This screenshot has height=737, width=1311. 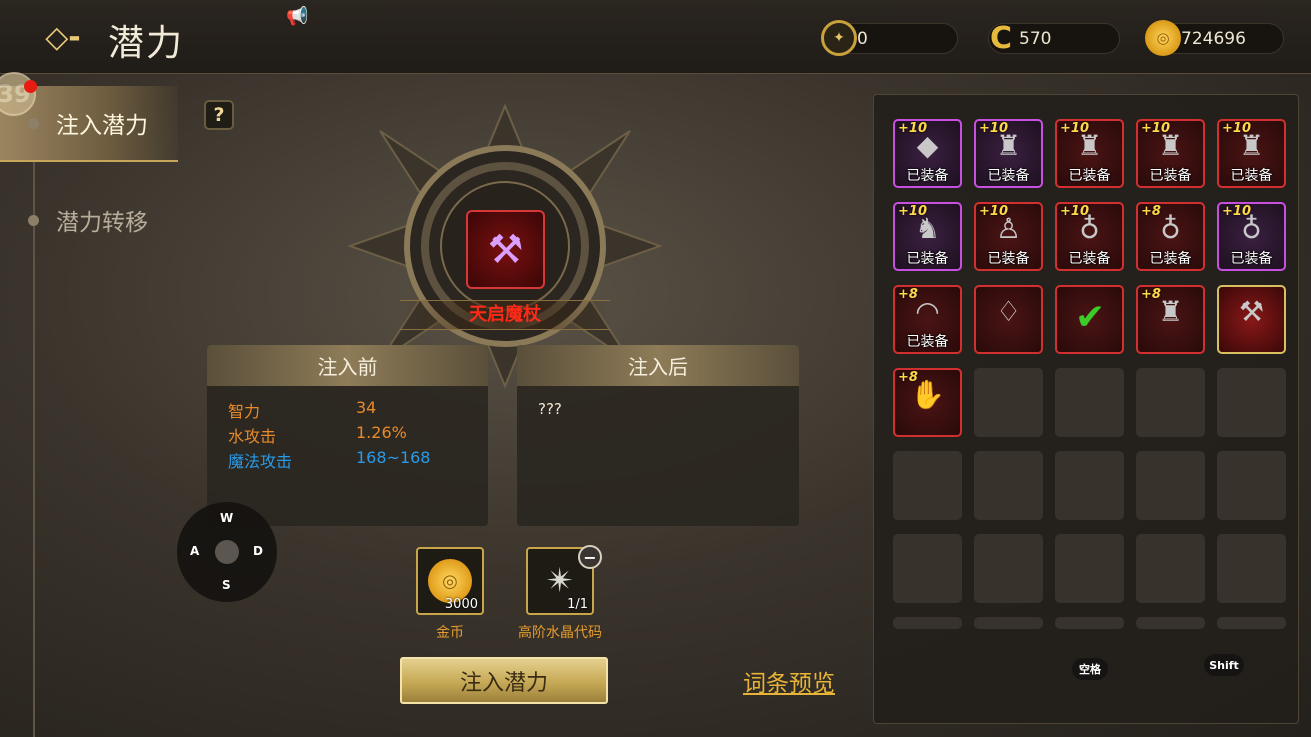 I want to click on inventory-item: ✋ +8, so click(x=927, y=402).